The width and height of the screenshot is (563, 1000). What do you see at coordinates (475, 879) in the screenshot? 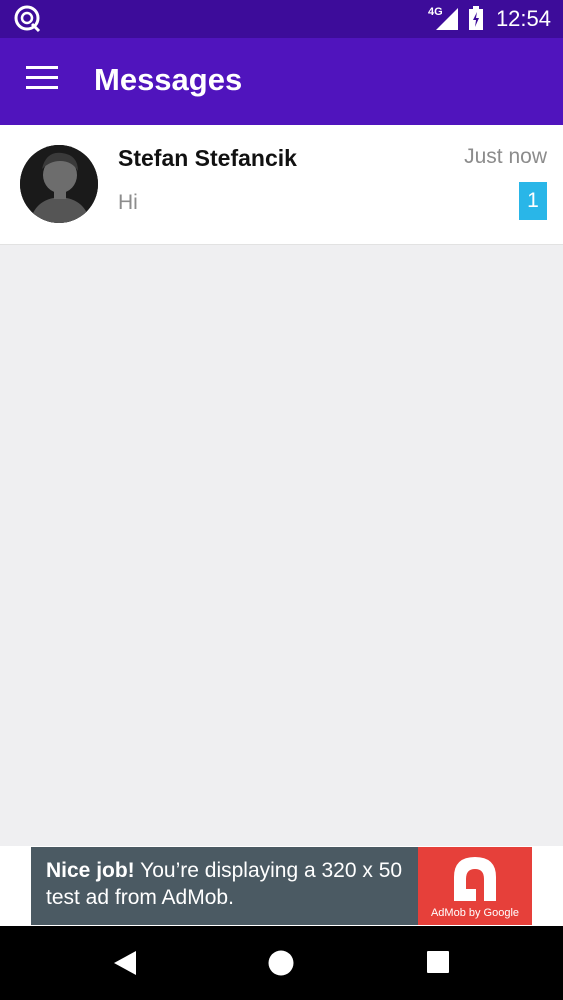
I see `admob-icon` at bounding box center [475, 879].